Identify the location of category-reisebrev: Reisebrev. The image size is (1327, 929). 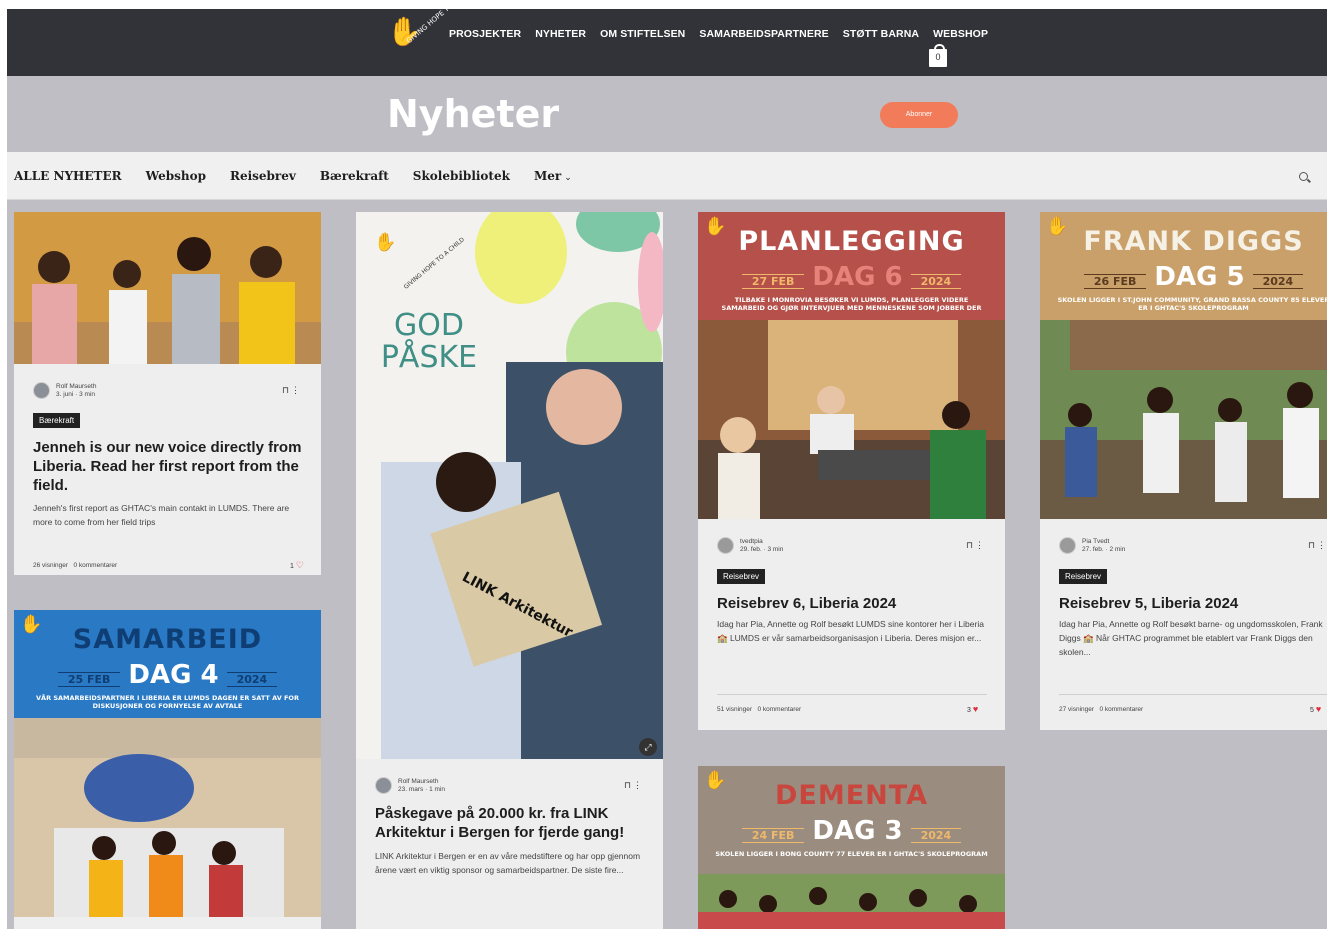
(263, 176).